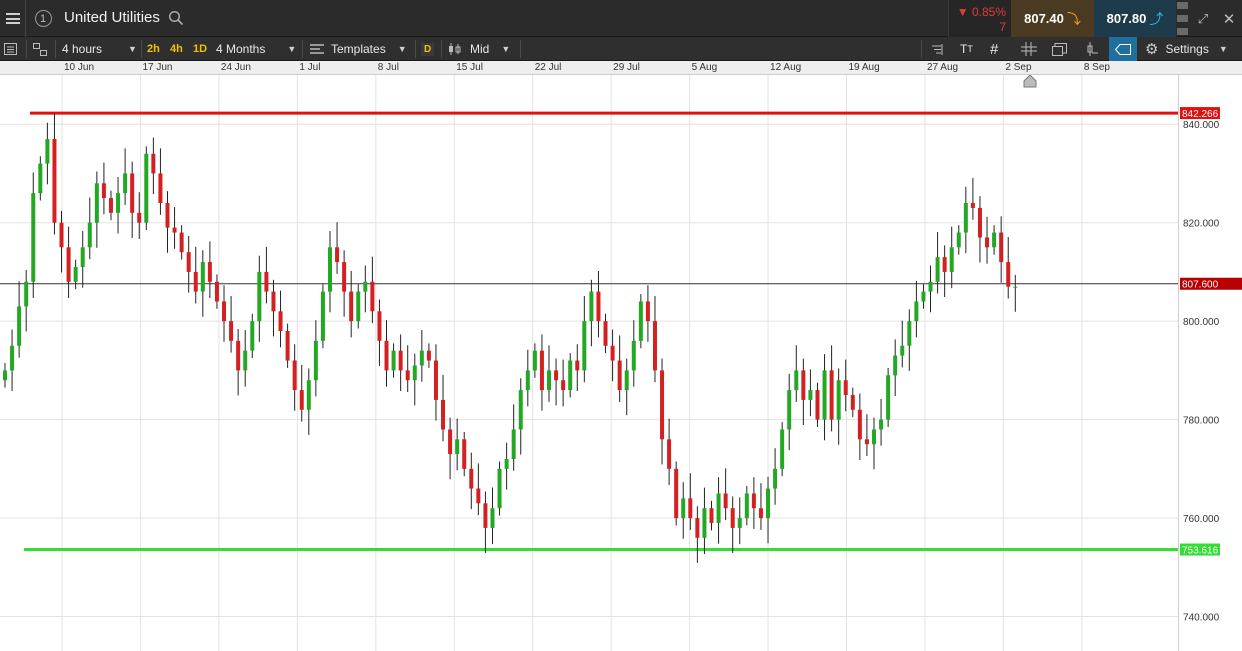 The height and width of the screenshot is (651, 1242). I want to click on templates-dropdown: Templates ▼, so click(358, 49).